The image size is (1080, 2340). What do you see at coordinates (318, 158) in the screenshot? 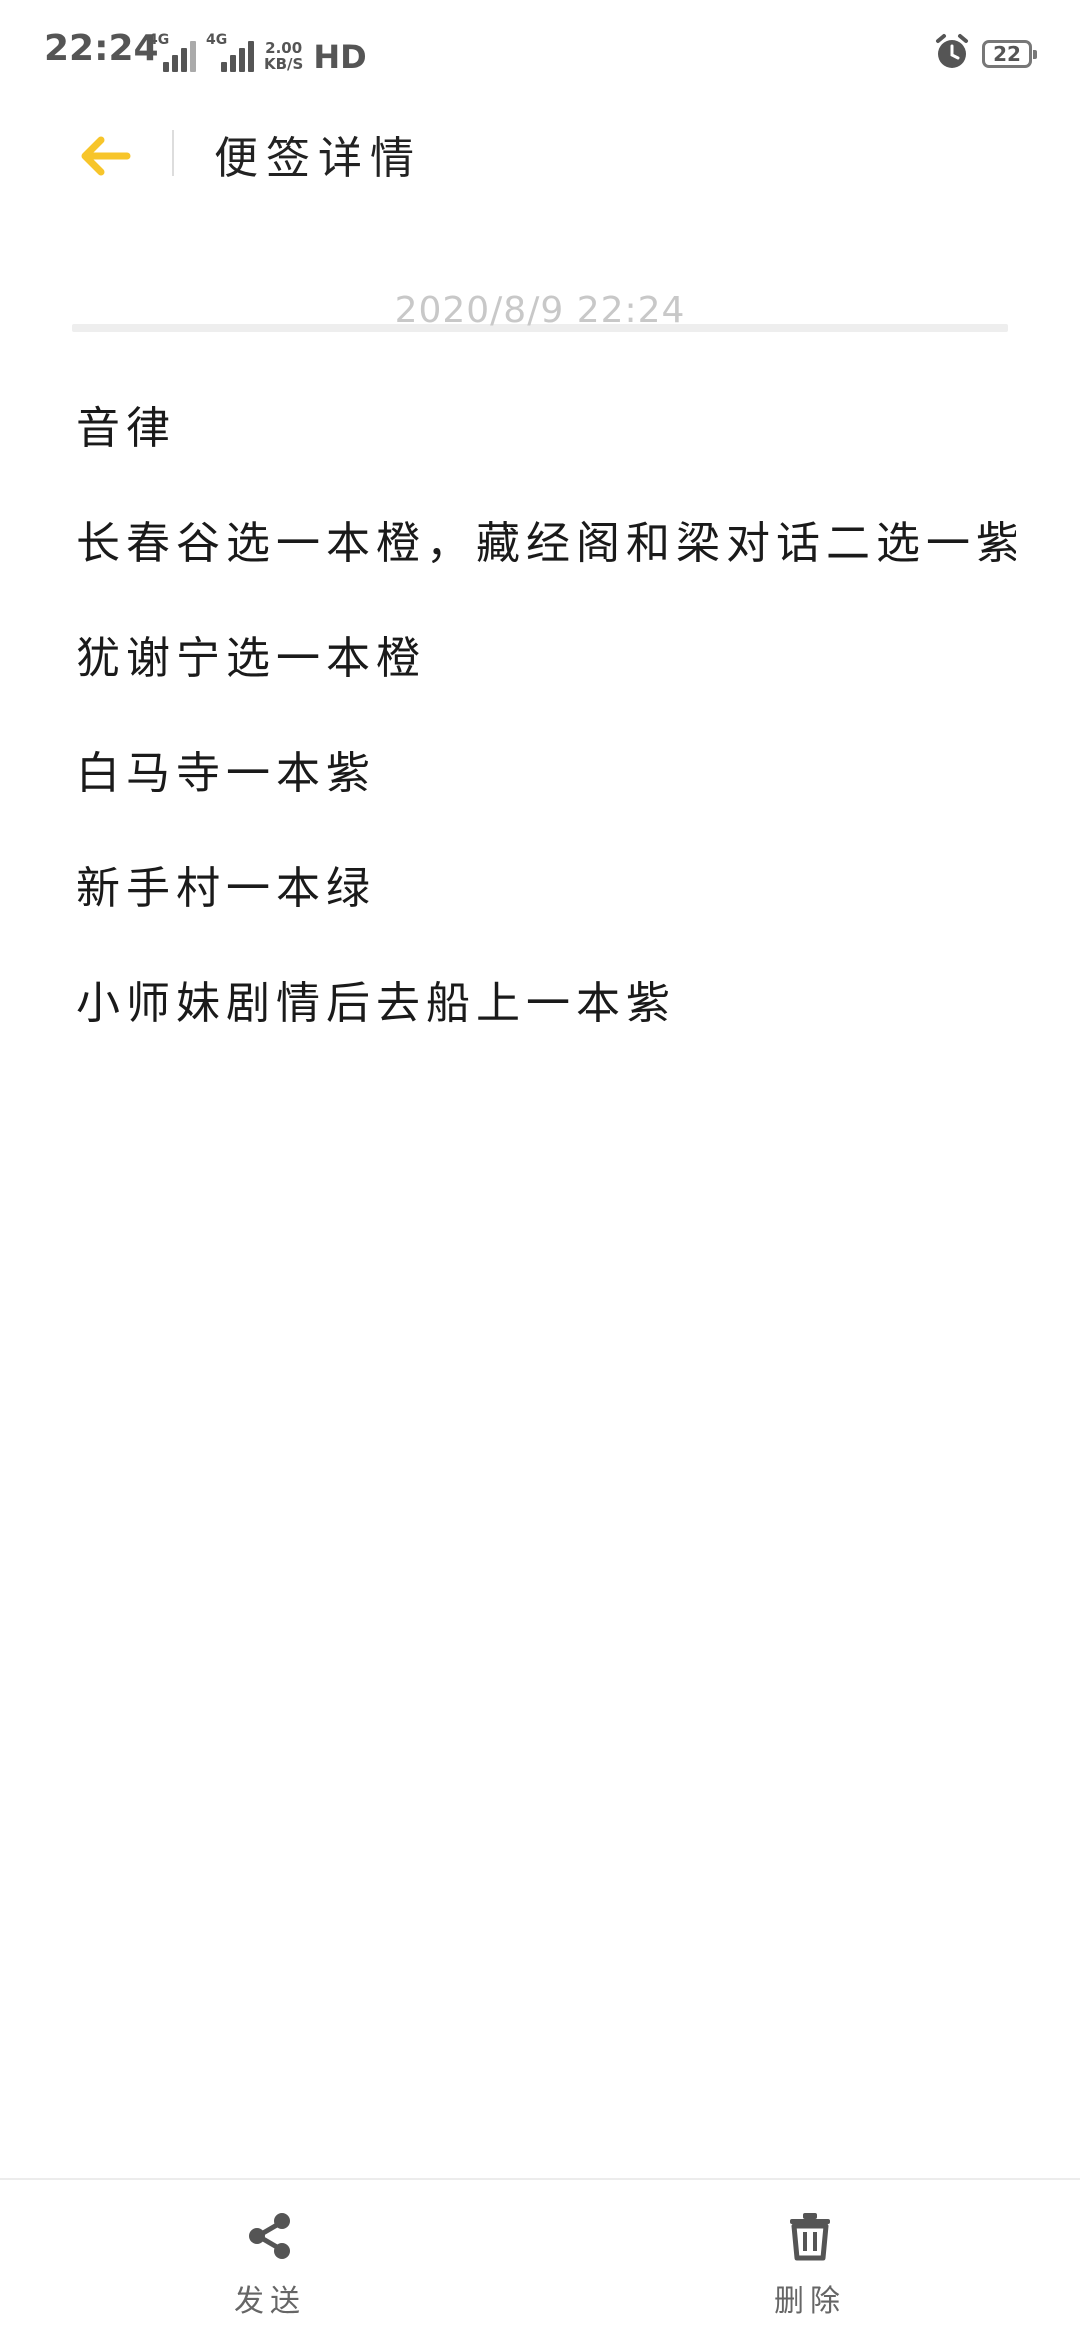
I see `page-title: 便签详情` at bounding box center [318, 158].